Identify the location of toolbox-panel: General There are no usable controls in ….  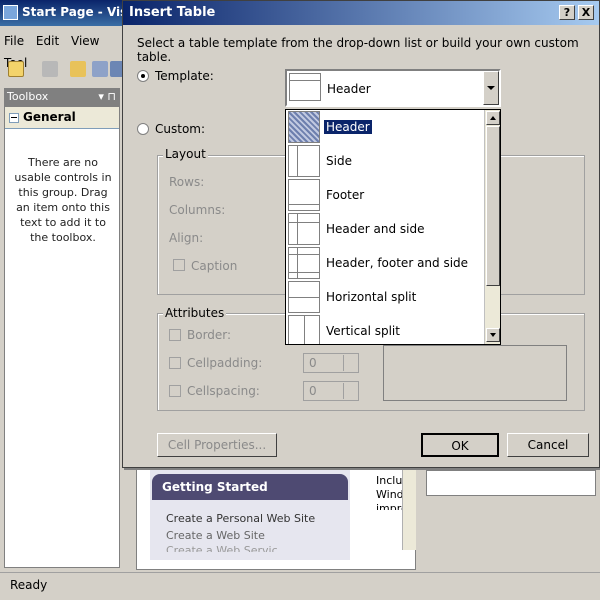
(62, 337).